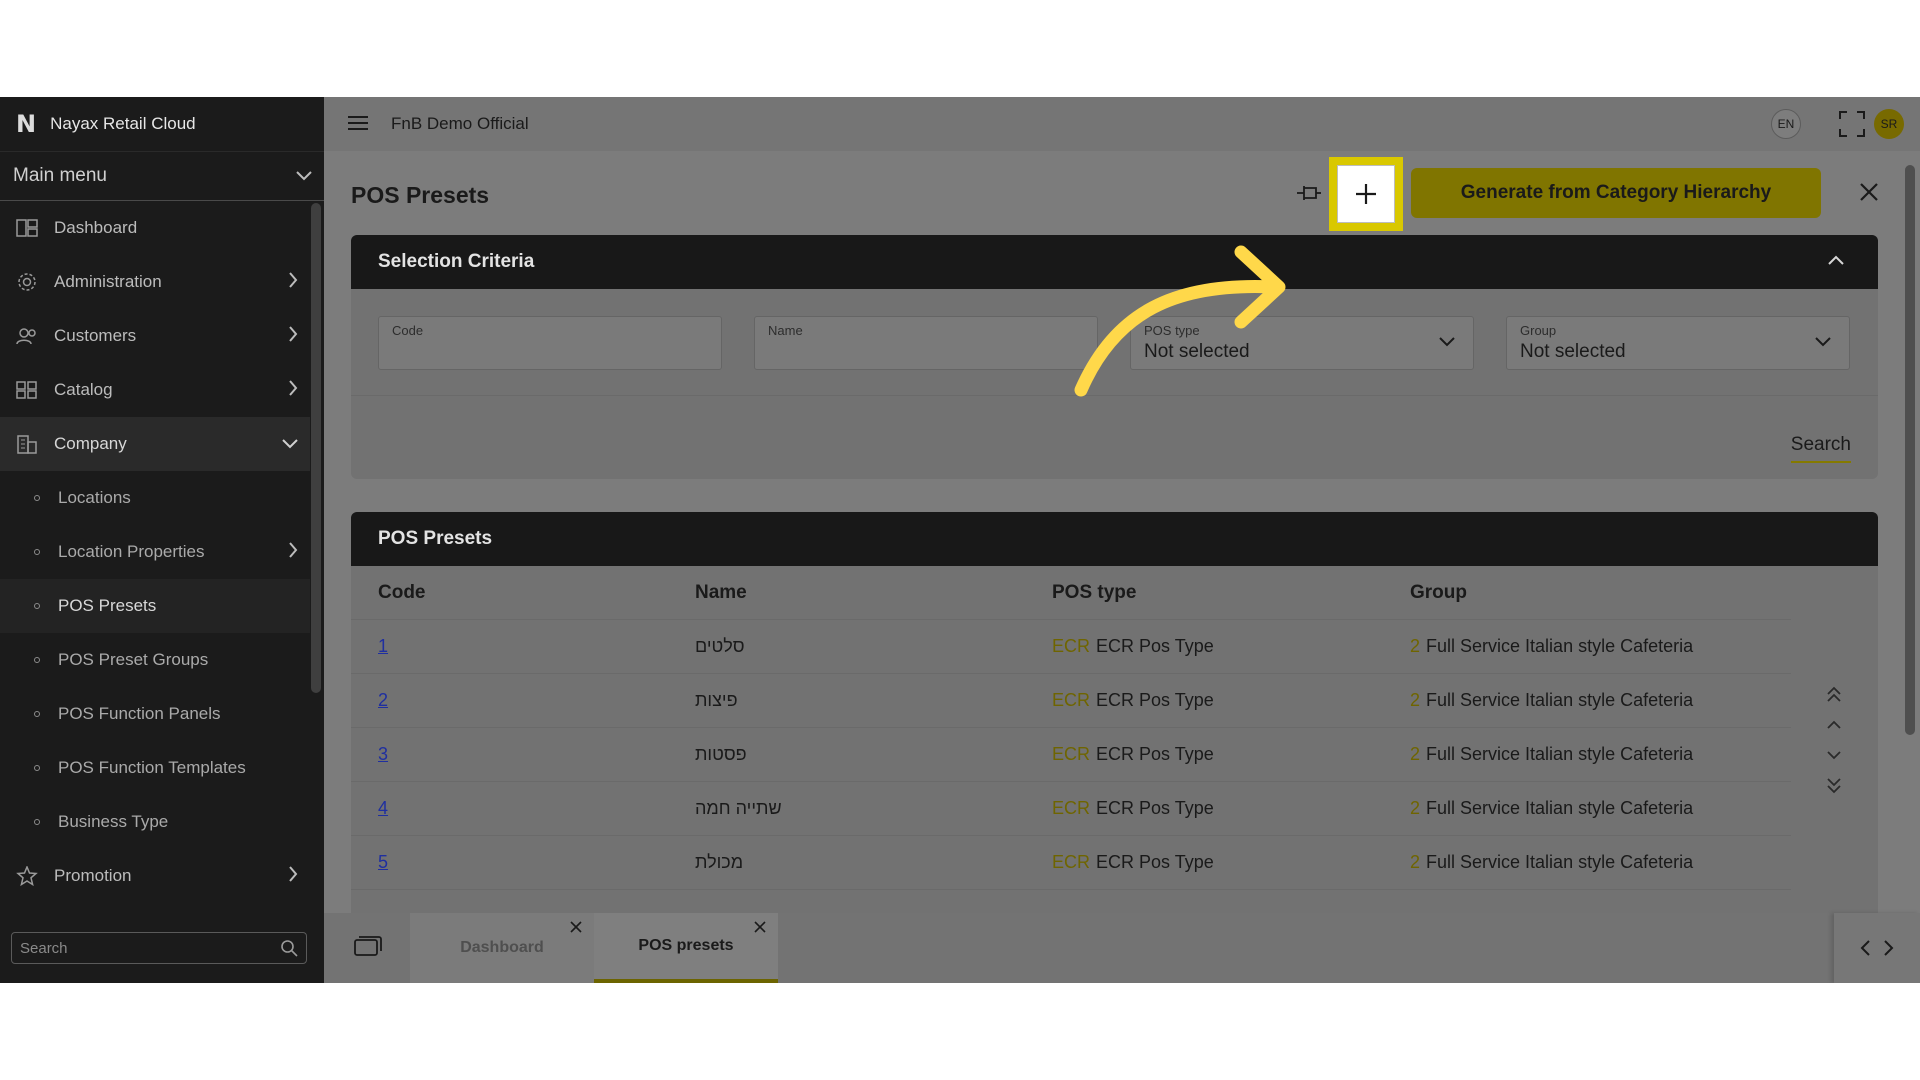 The width and height of the screenshot is (1920, 1080). I want to click on add-button, so click(1366, 194).